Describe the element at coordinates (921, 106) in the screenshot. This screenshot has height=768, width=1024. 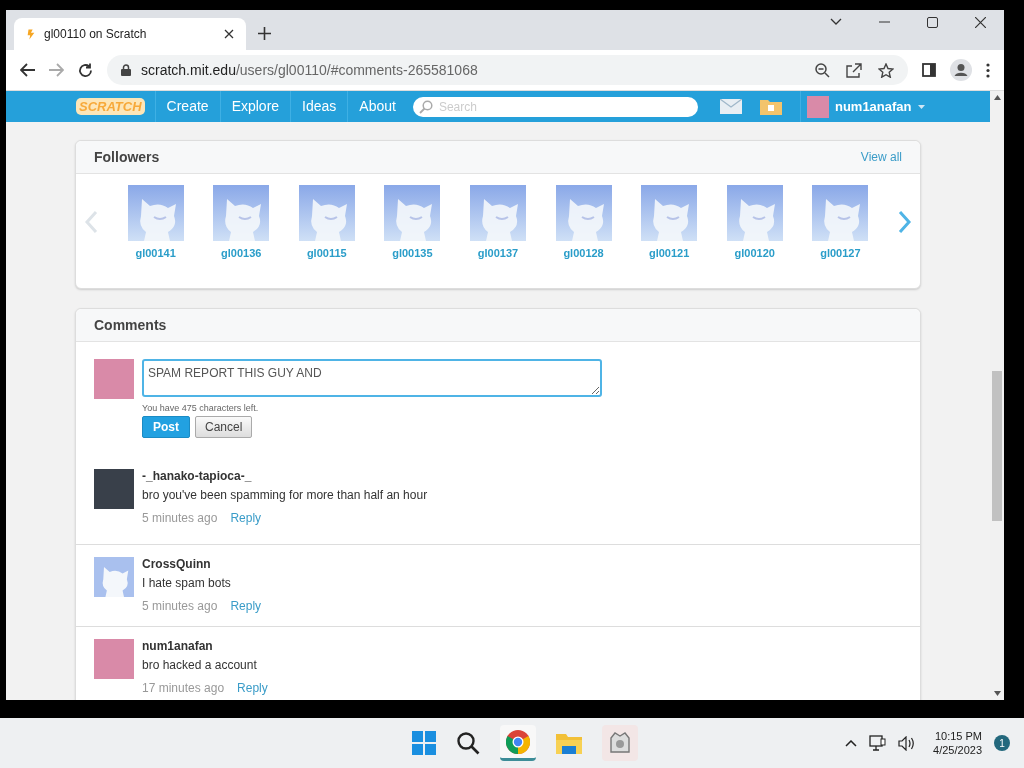
I see `caret-icon` at that location.